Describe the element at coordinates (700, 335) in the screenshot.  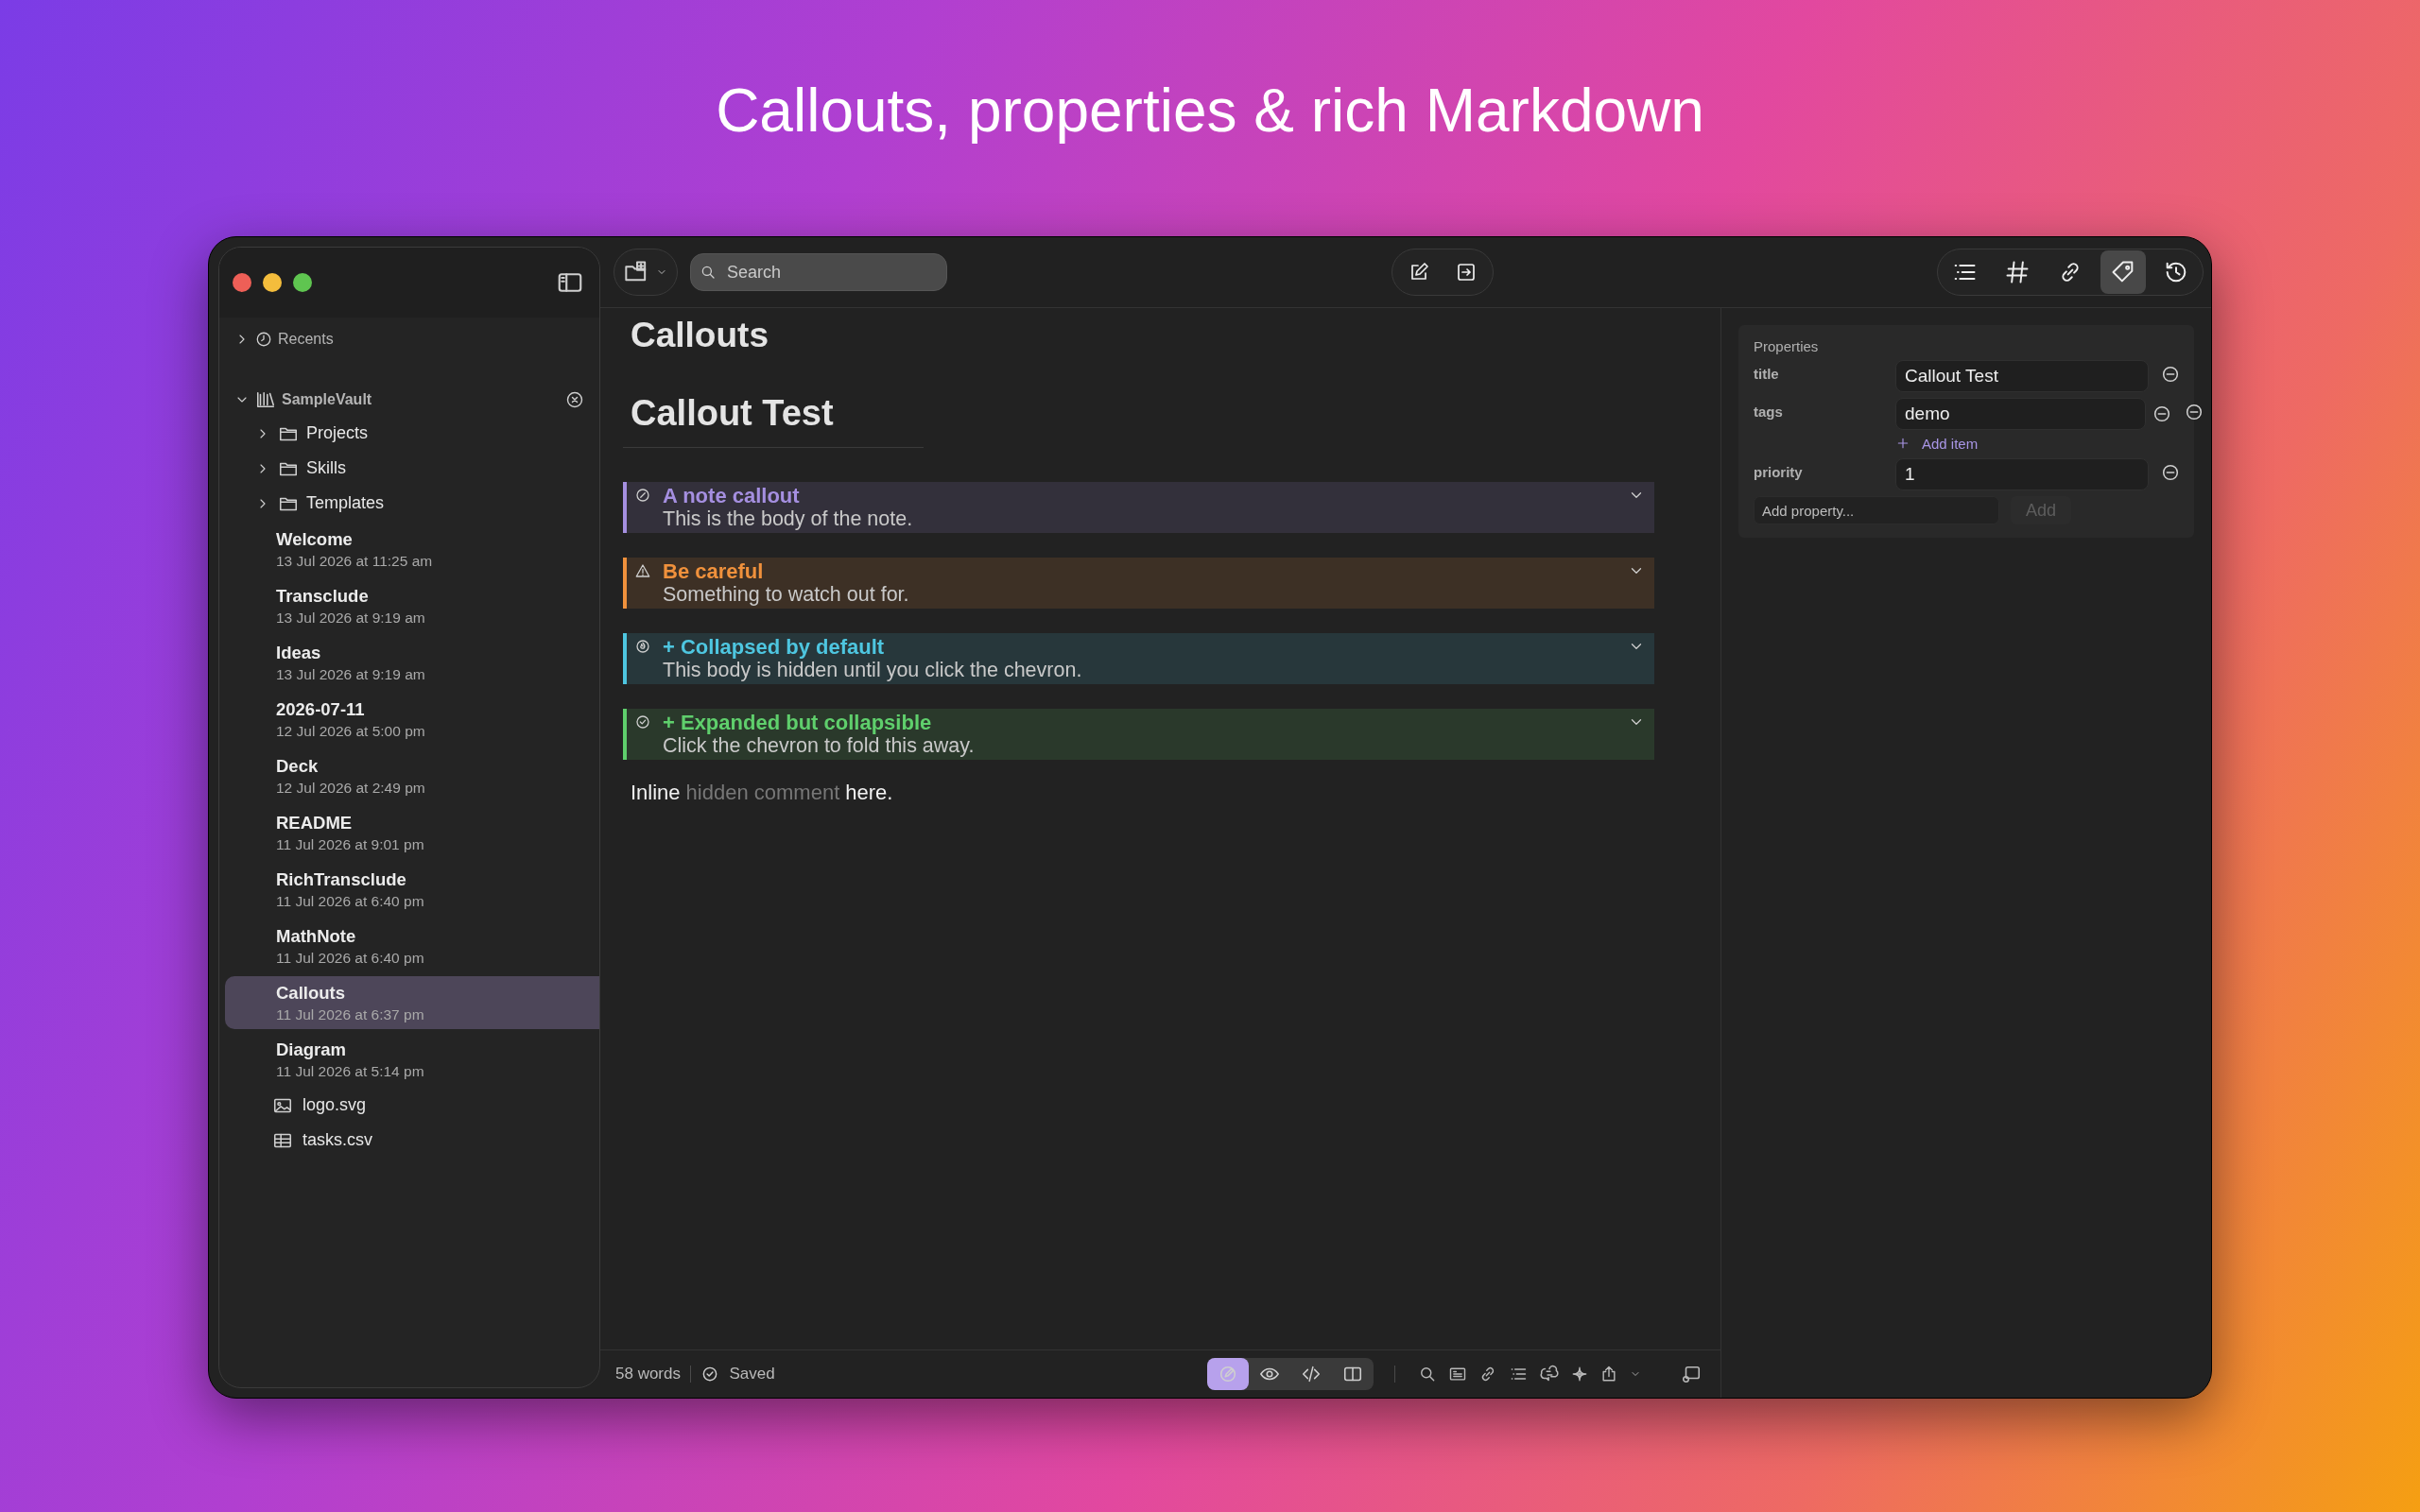
I see `document-title: Callouts` at that location.